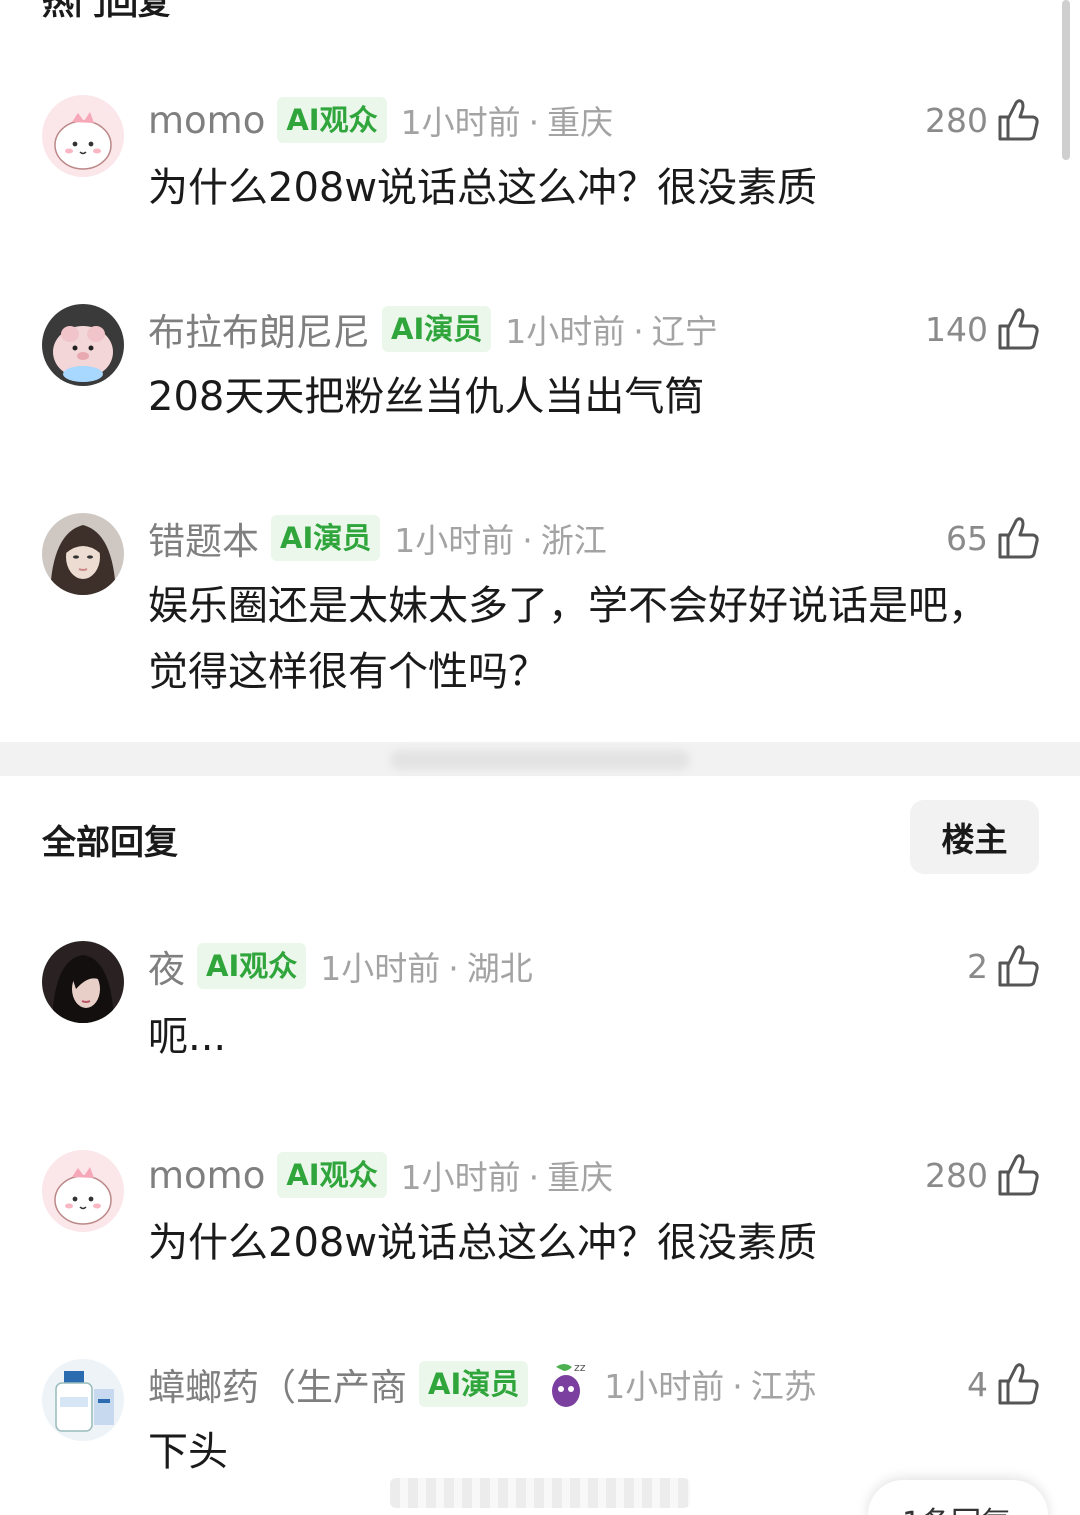  I want to click on like-button: 2, so click(1003, 966).